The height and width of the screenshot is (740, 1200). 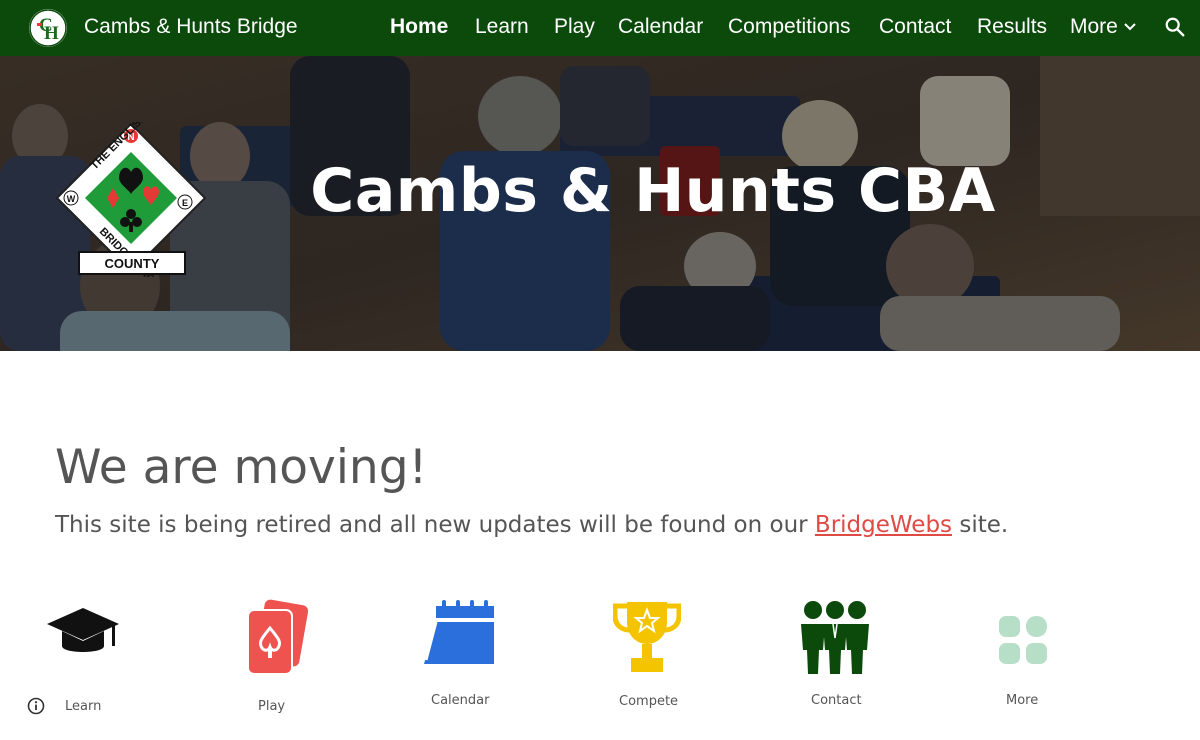 I want to click on nav-item-home: Home, so click(x=419, y=27).